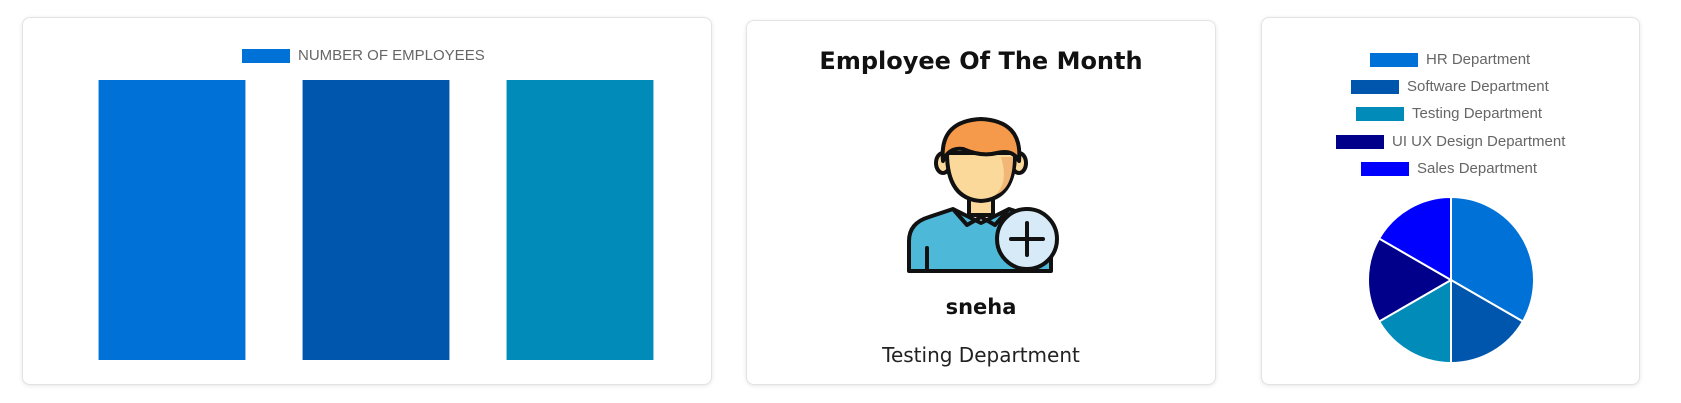 The image size is (1681, 403). I want to click on employee-name: sneha, so click(981, 307).